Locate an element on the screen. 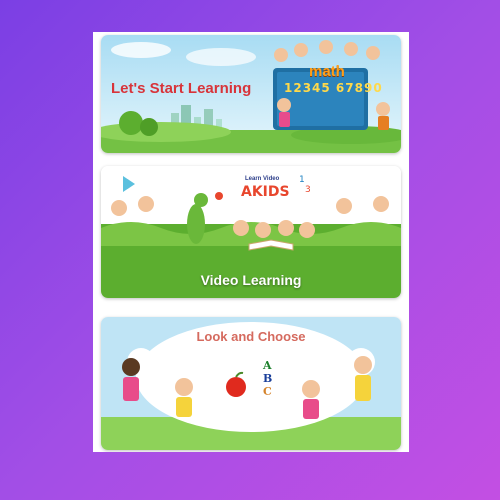  learn-video-label: Learn Video is located at coordinates (262, 179).